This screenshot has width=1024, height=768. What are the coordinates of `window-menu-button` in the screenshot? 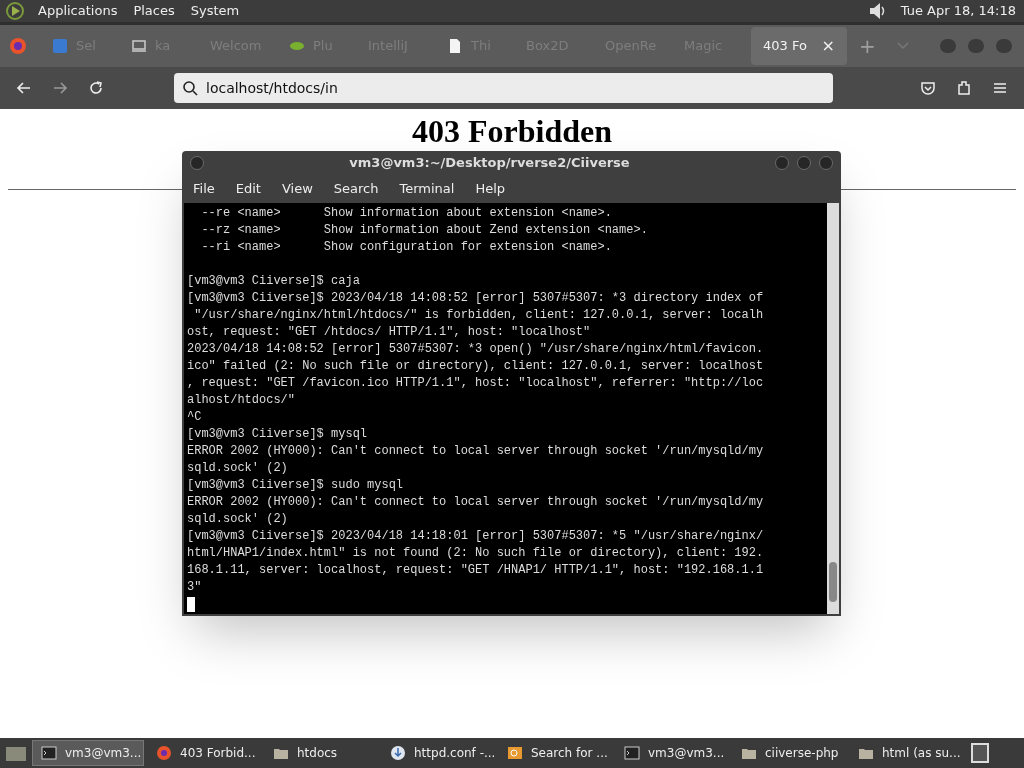 It's located at (197, 163).